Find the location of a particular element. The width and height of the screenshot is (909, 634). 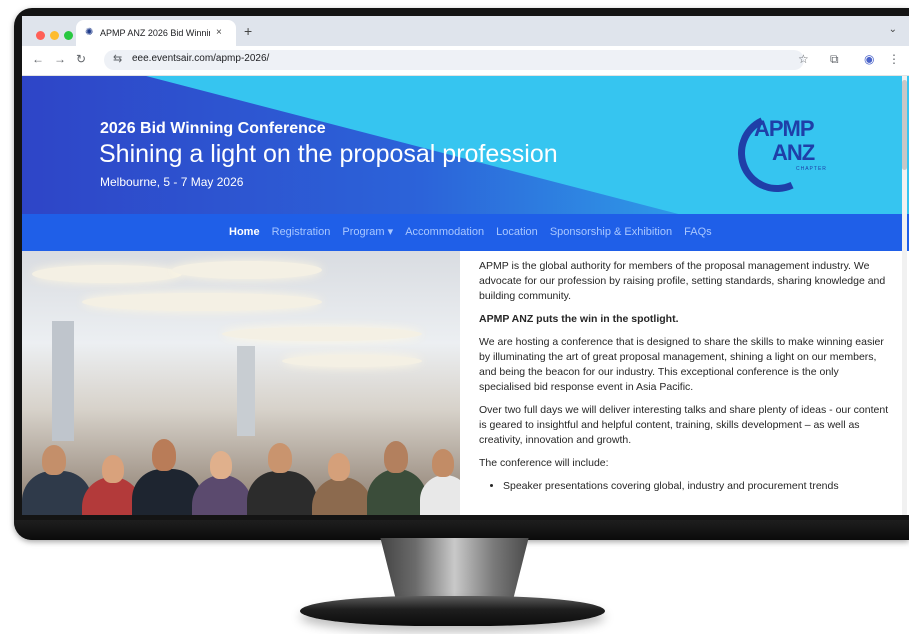

bookmark-star-icon: ☆ is located at coordinates (803, 59).